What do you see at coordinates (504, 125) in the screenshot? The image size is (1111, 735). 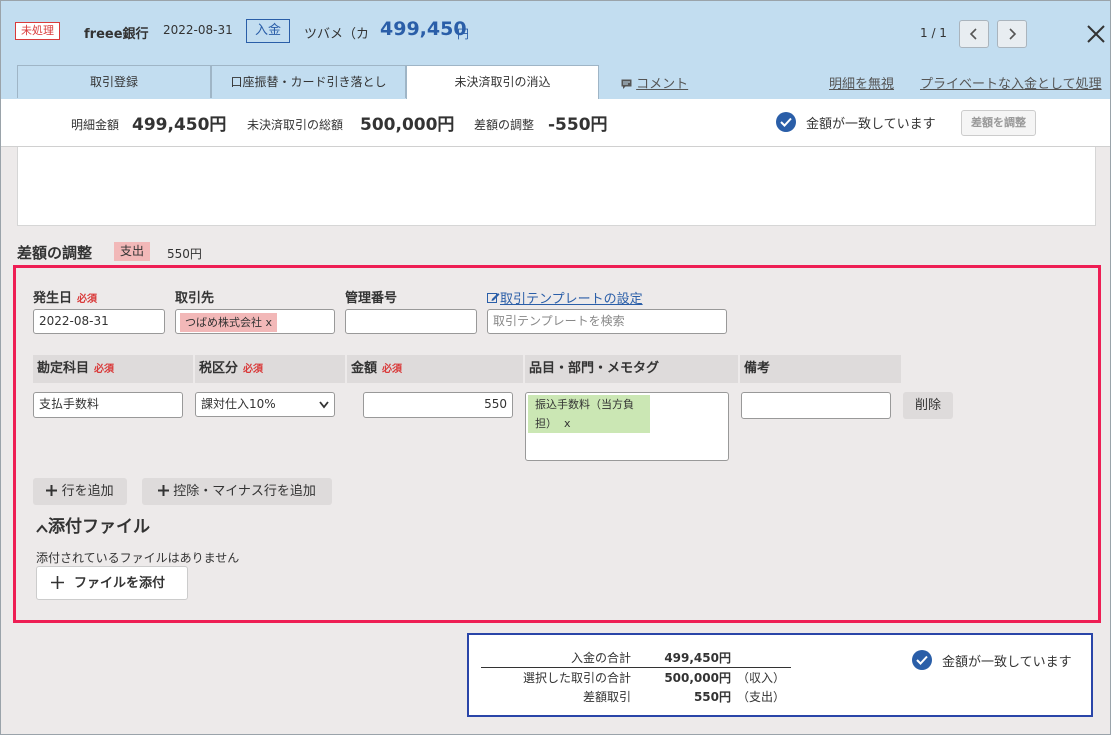 I see `adjustment-label: 差額の調整` at bounding box center [504, 125].